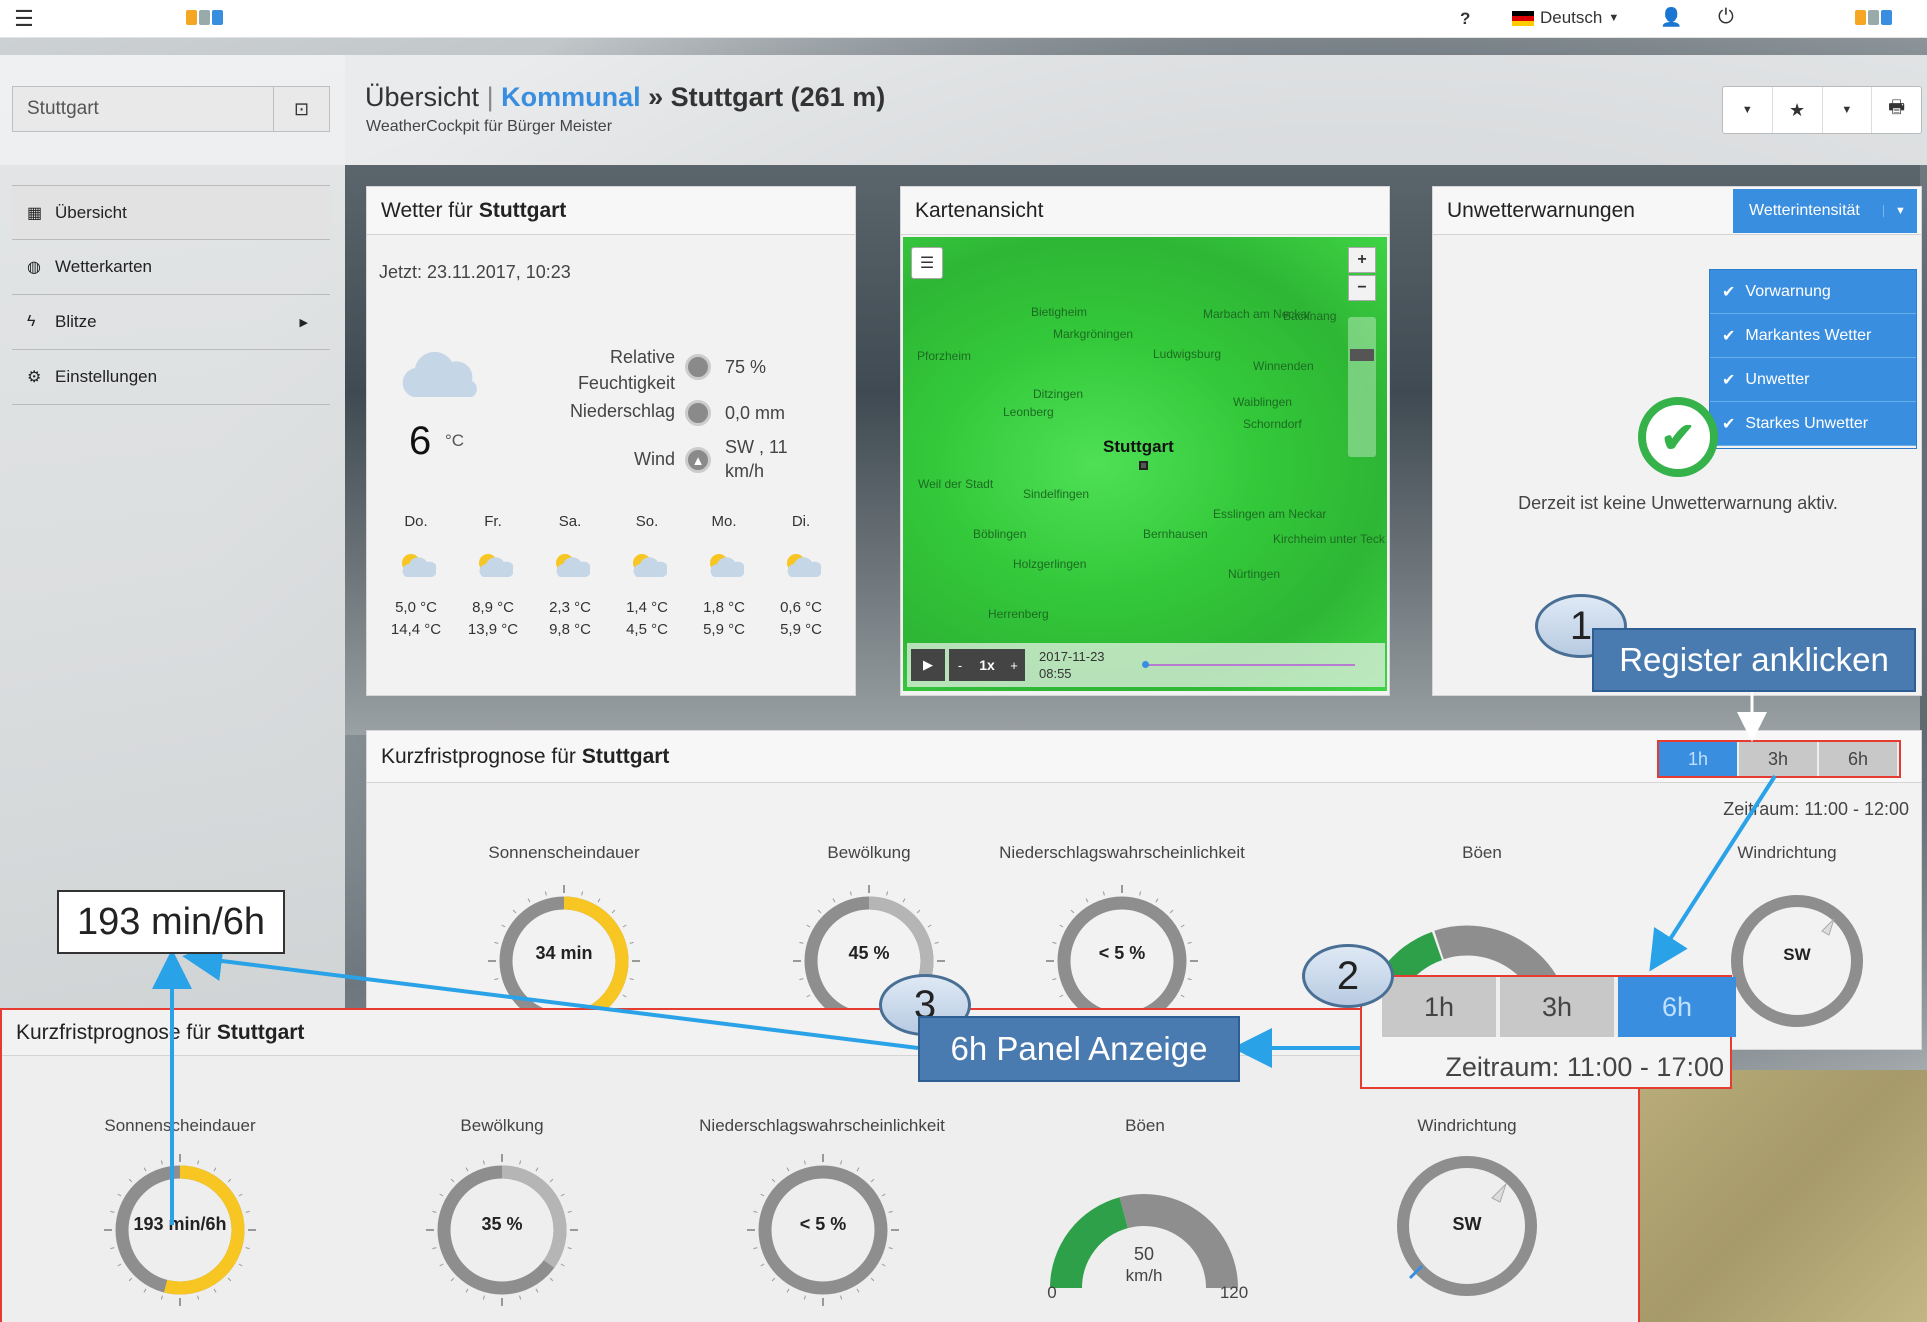  What do you see at coordinates (171, 922) in the screenshot?
I see `zoomed-sun-value: 193 min/6h` at bounding box center [171, 922].